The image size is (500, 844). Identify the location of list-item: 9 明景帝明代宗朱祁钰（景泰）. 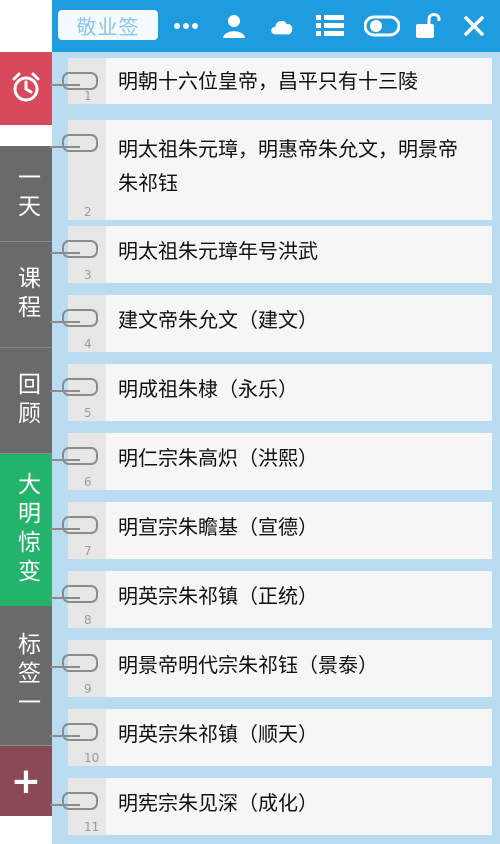
(271, 668).